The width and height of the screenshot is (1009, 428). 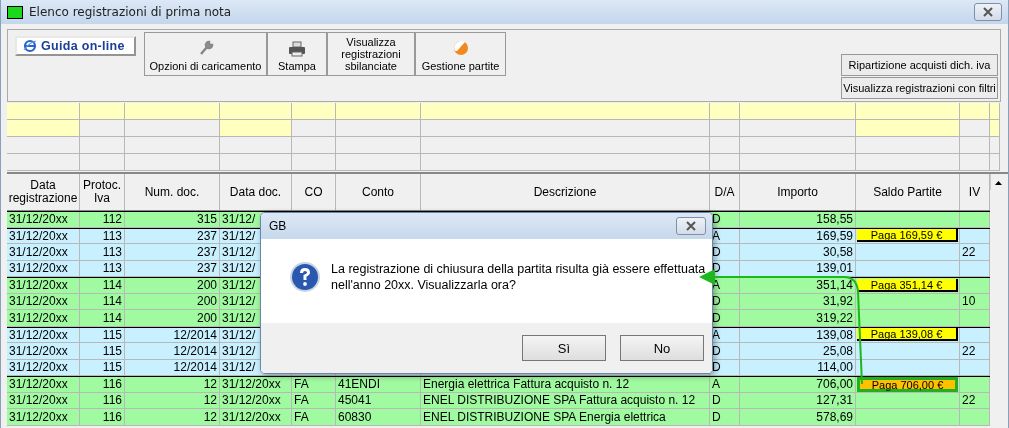 I want to click on amount-cell: 127,31, so click(x=834, y=400).